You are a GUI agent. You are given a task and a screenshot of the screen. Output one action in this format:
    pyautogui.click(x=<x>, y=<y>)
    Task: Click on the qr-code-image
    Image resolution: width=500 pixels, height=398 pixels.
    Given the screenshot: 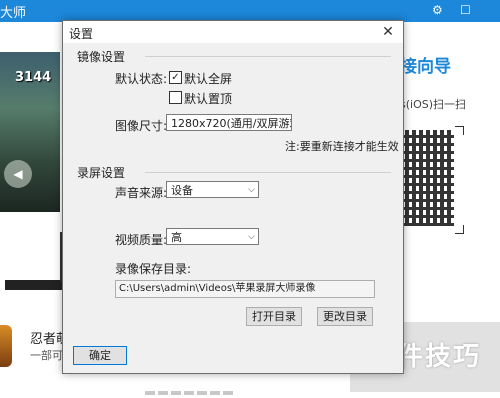 What is the action you would take?
    pyautogui.click(x=426, y=178)
    